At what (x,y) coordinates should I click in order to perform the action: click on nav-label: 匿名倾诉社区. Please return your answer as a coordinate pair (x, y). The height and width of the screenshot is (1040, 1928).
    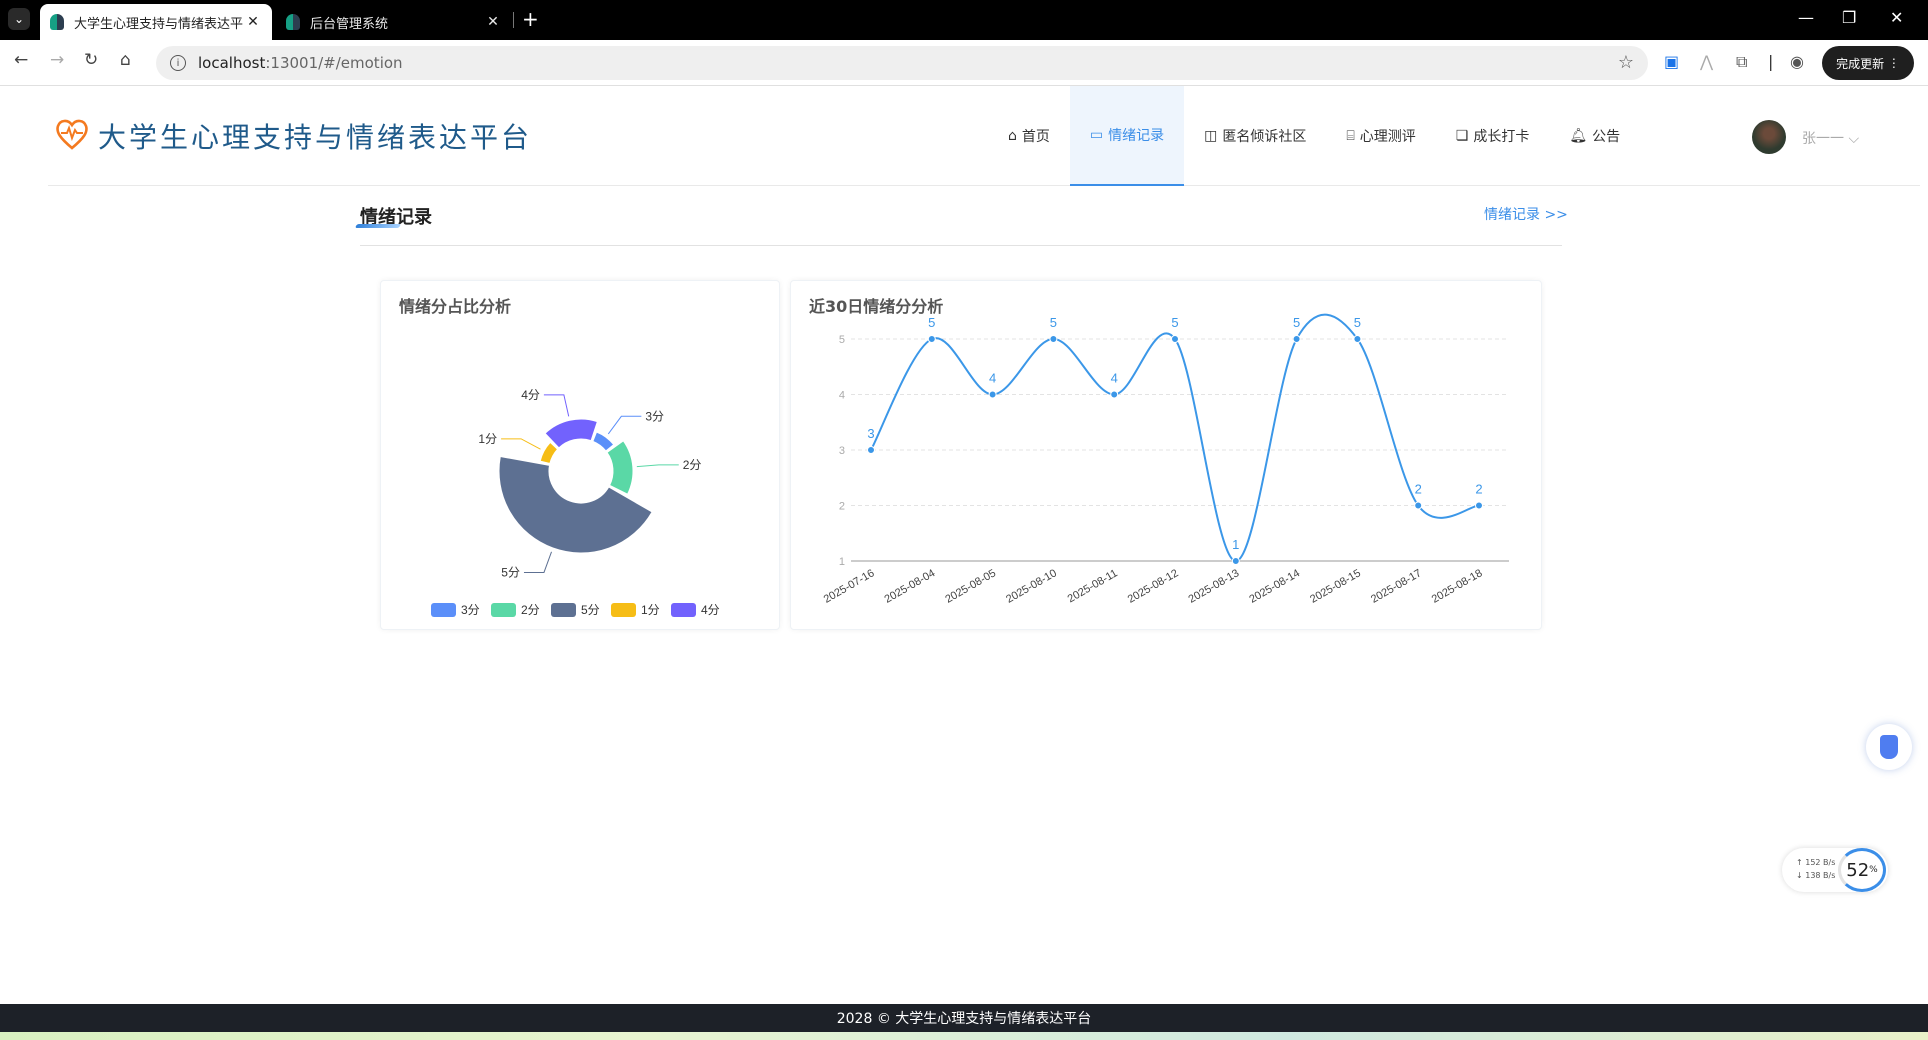
    Looking at the image, I should click on (1264, 137).